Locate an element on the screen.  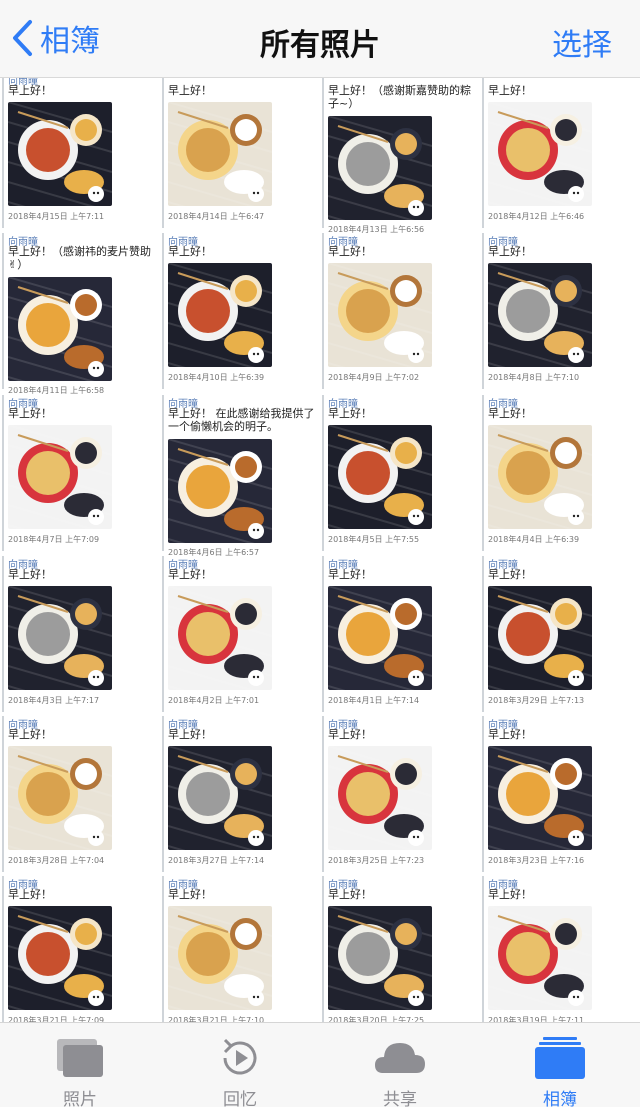
photo-card: 向雨曈 早上好！ 2018年3月23日 上午7:16 is located at coordinates (559, 794).